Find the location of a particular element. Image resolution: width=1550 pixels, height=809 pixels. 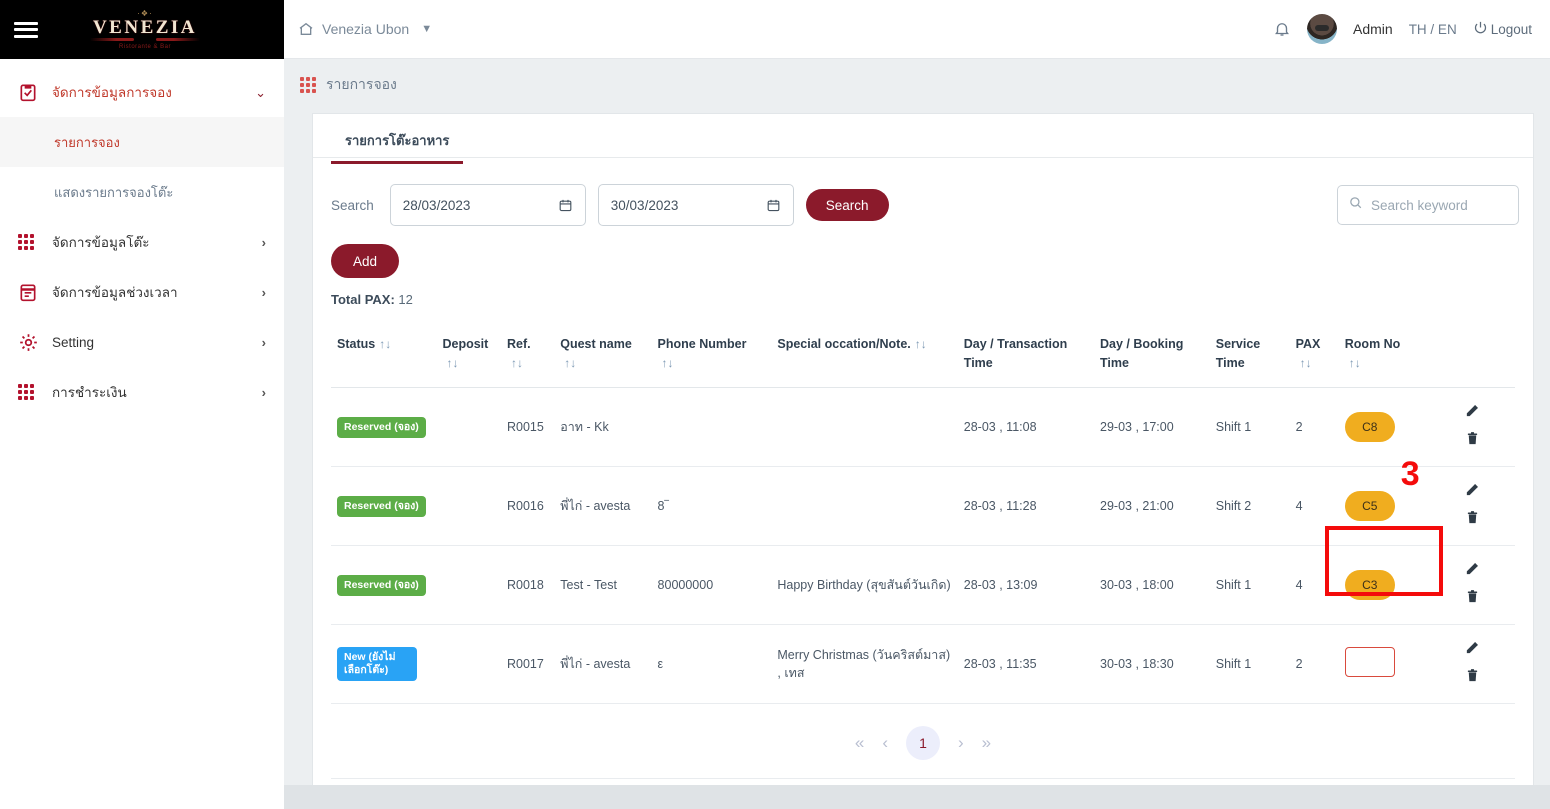

date-to-value: 30/03/2023 is located at coordinates (644, 205).